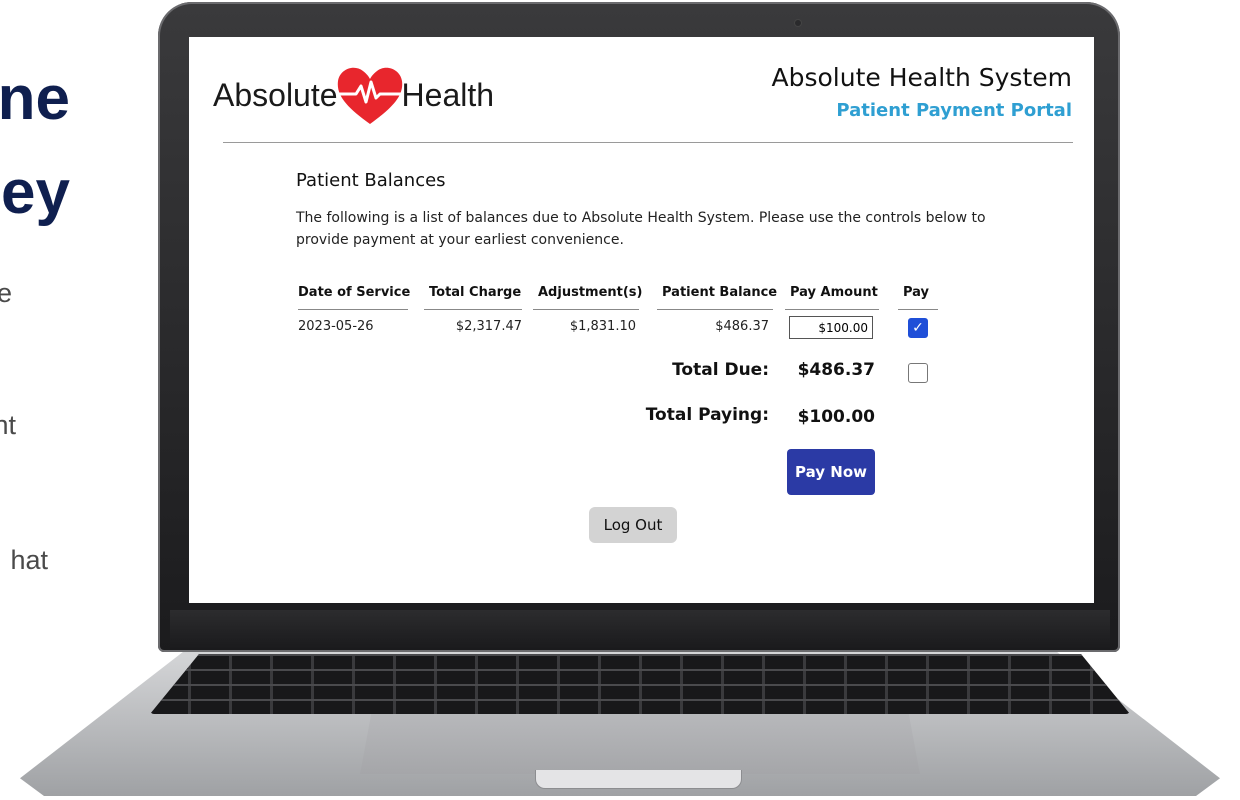 This screenshot has width=1240, height=800. Describe the element at coordinates (798, 23) in the screenshot. I see `camera-icon` at that location.